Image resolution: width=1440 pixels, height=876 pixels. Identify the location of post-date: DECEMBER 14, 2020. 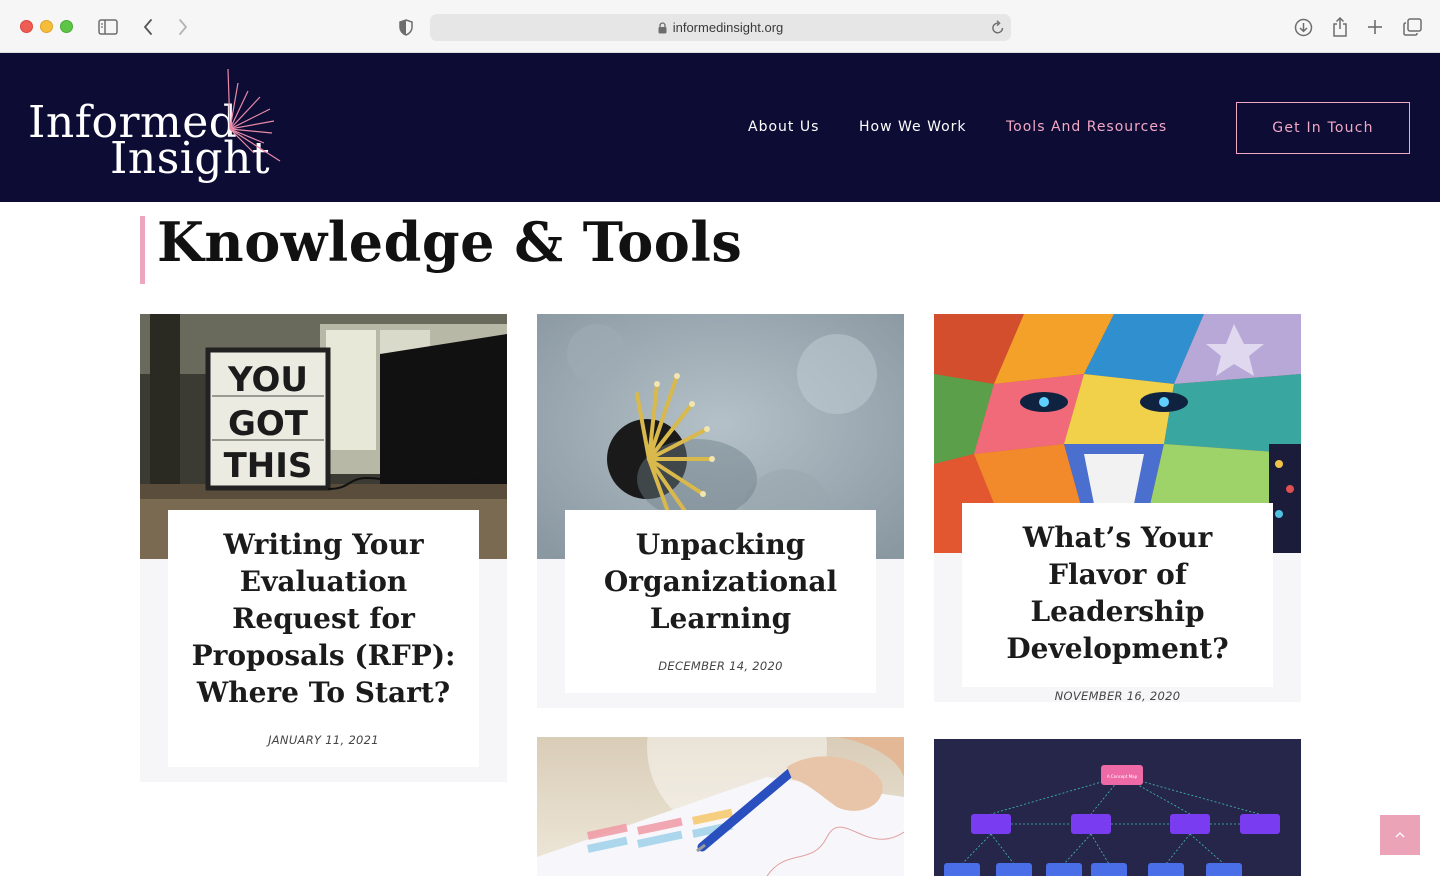
(720, 666).